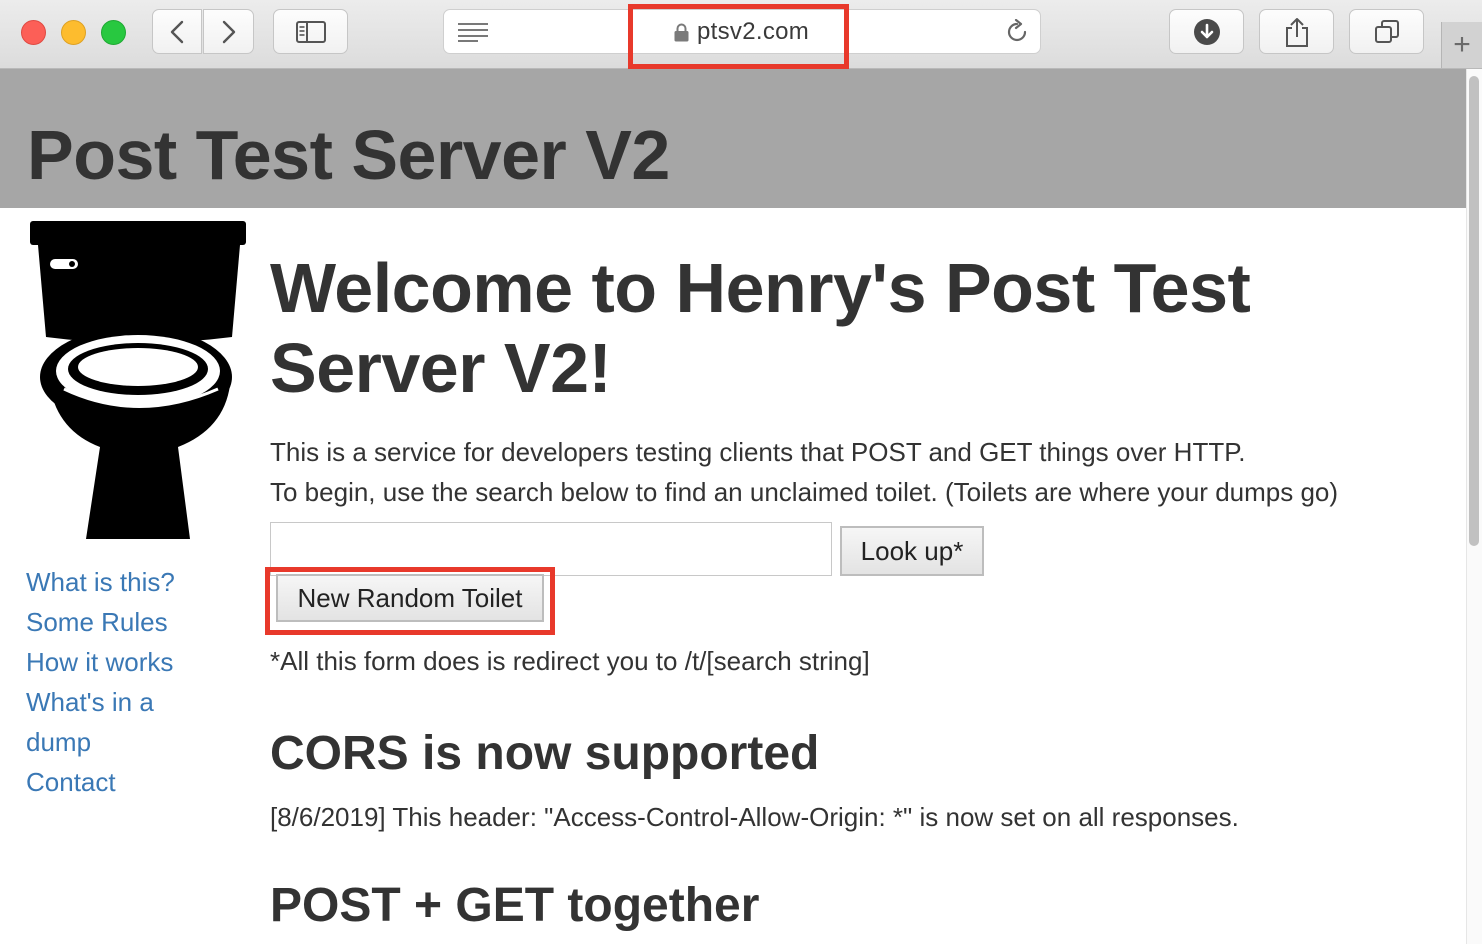  I want to click on show-tabs-button, so click(1386, 31).